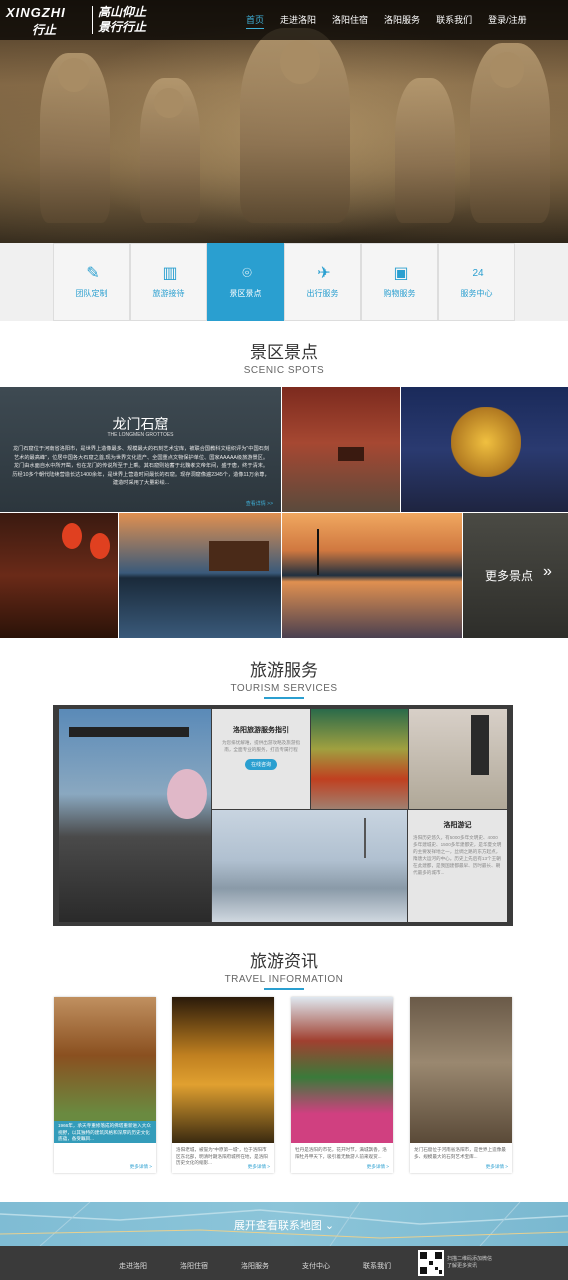  Describe the element at coordinates (359, 759) in the screenshot. I see `photo-shopping-mall` at that location.